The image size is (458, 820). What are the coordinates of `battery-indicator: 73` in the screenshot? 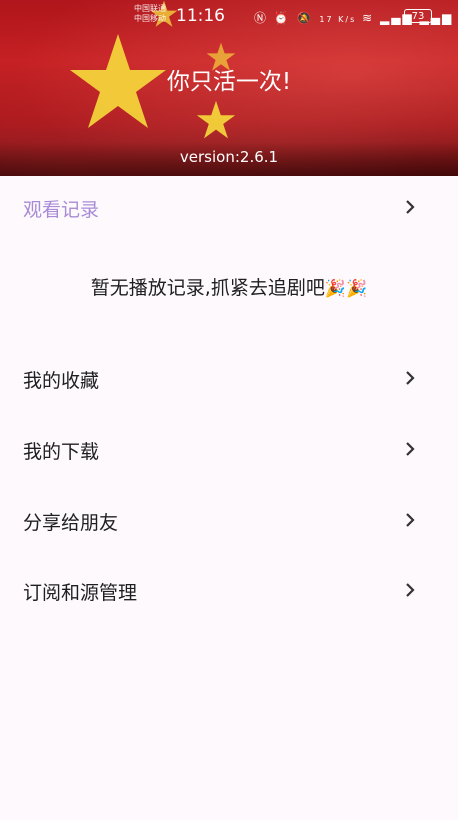 It's located at (418, 16).